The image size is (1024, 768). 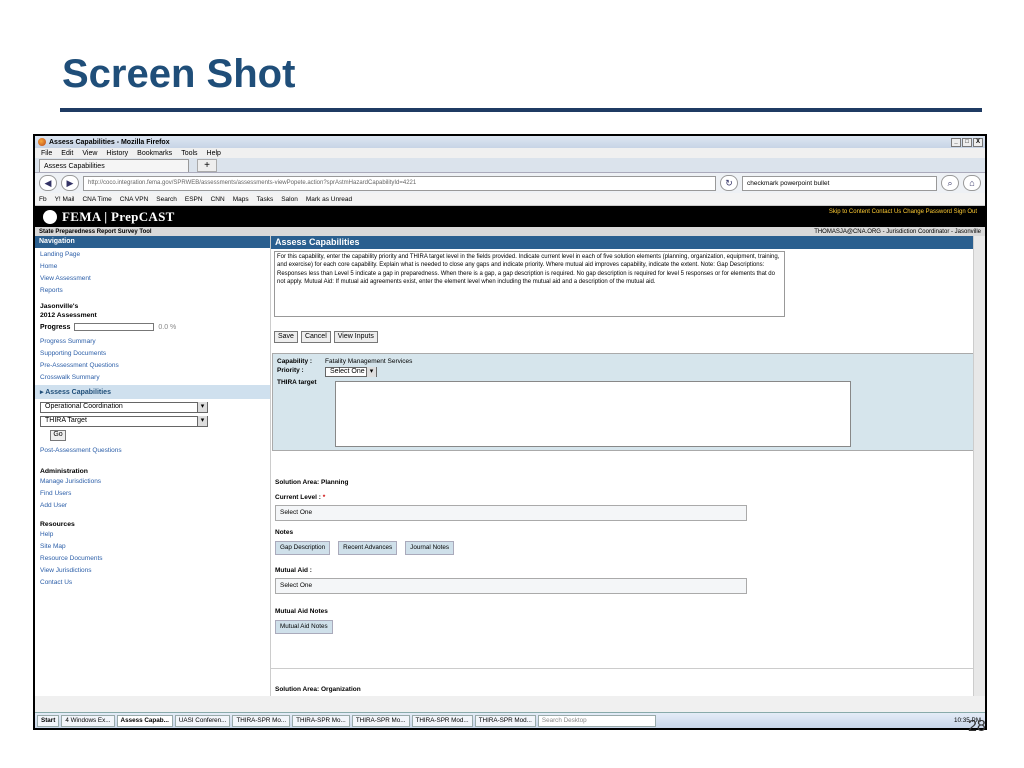 What do you see at coordinates (979, 466) in the screenshot?
I see `page-scrollbar` at bounding box center [979, 466].